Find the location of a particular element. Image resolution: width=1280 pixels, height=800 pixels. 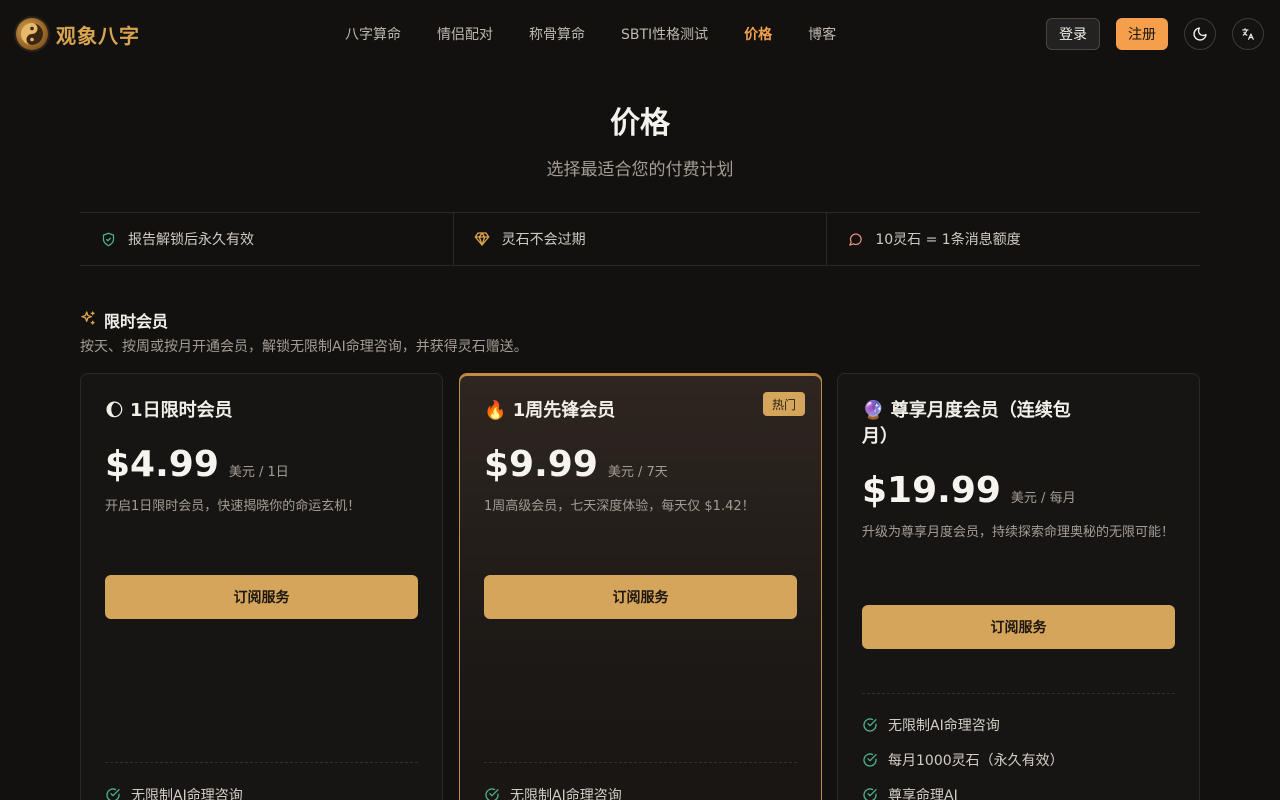

top-header: 观象八字 八字算命 情侣配对 称骨算命 SBTI性格测试 价格 博客 登录 注册 is located at coordinates (640, 34).